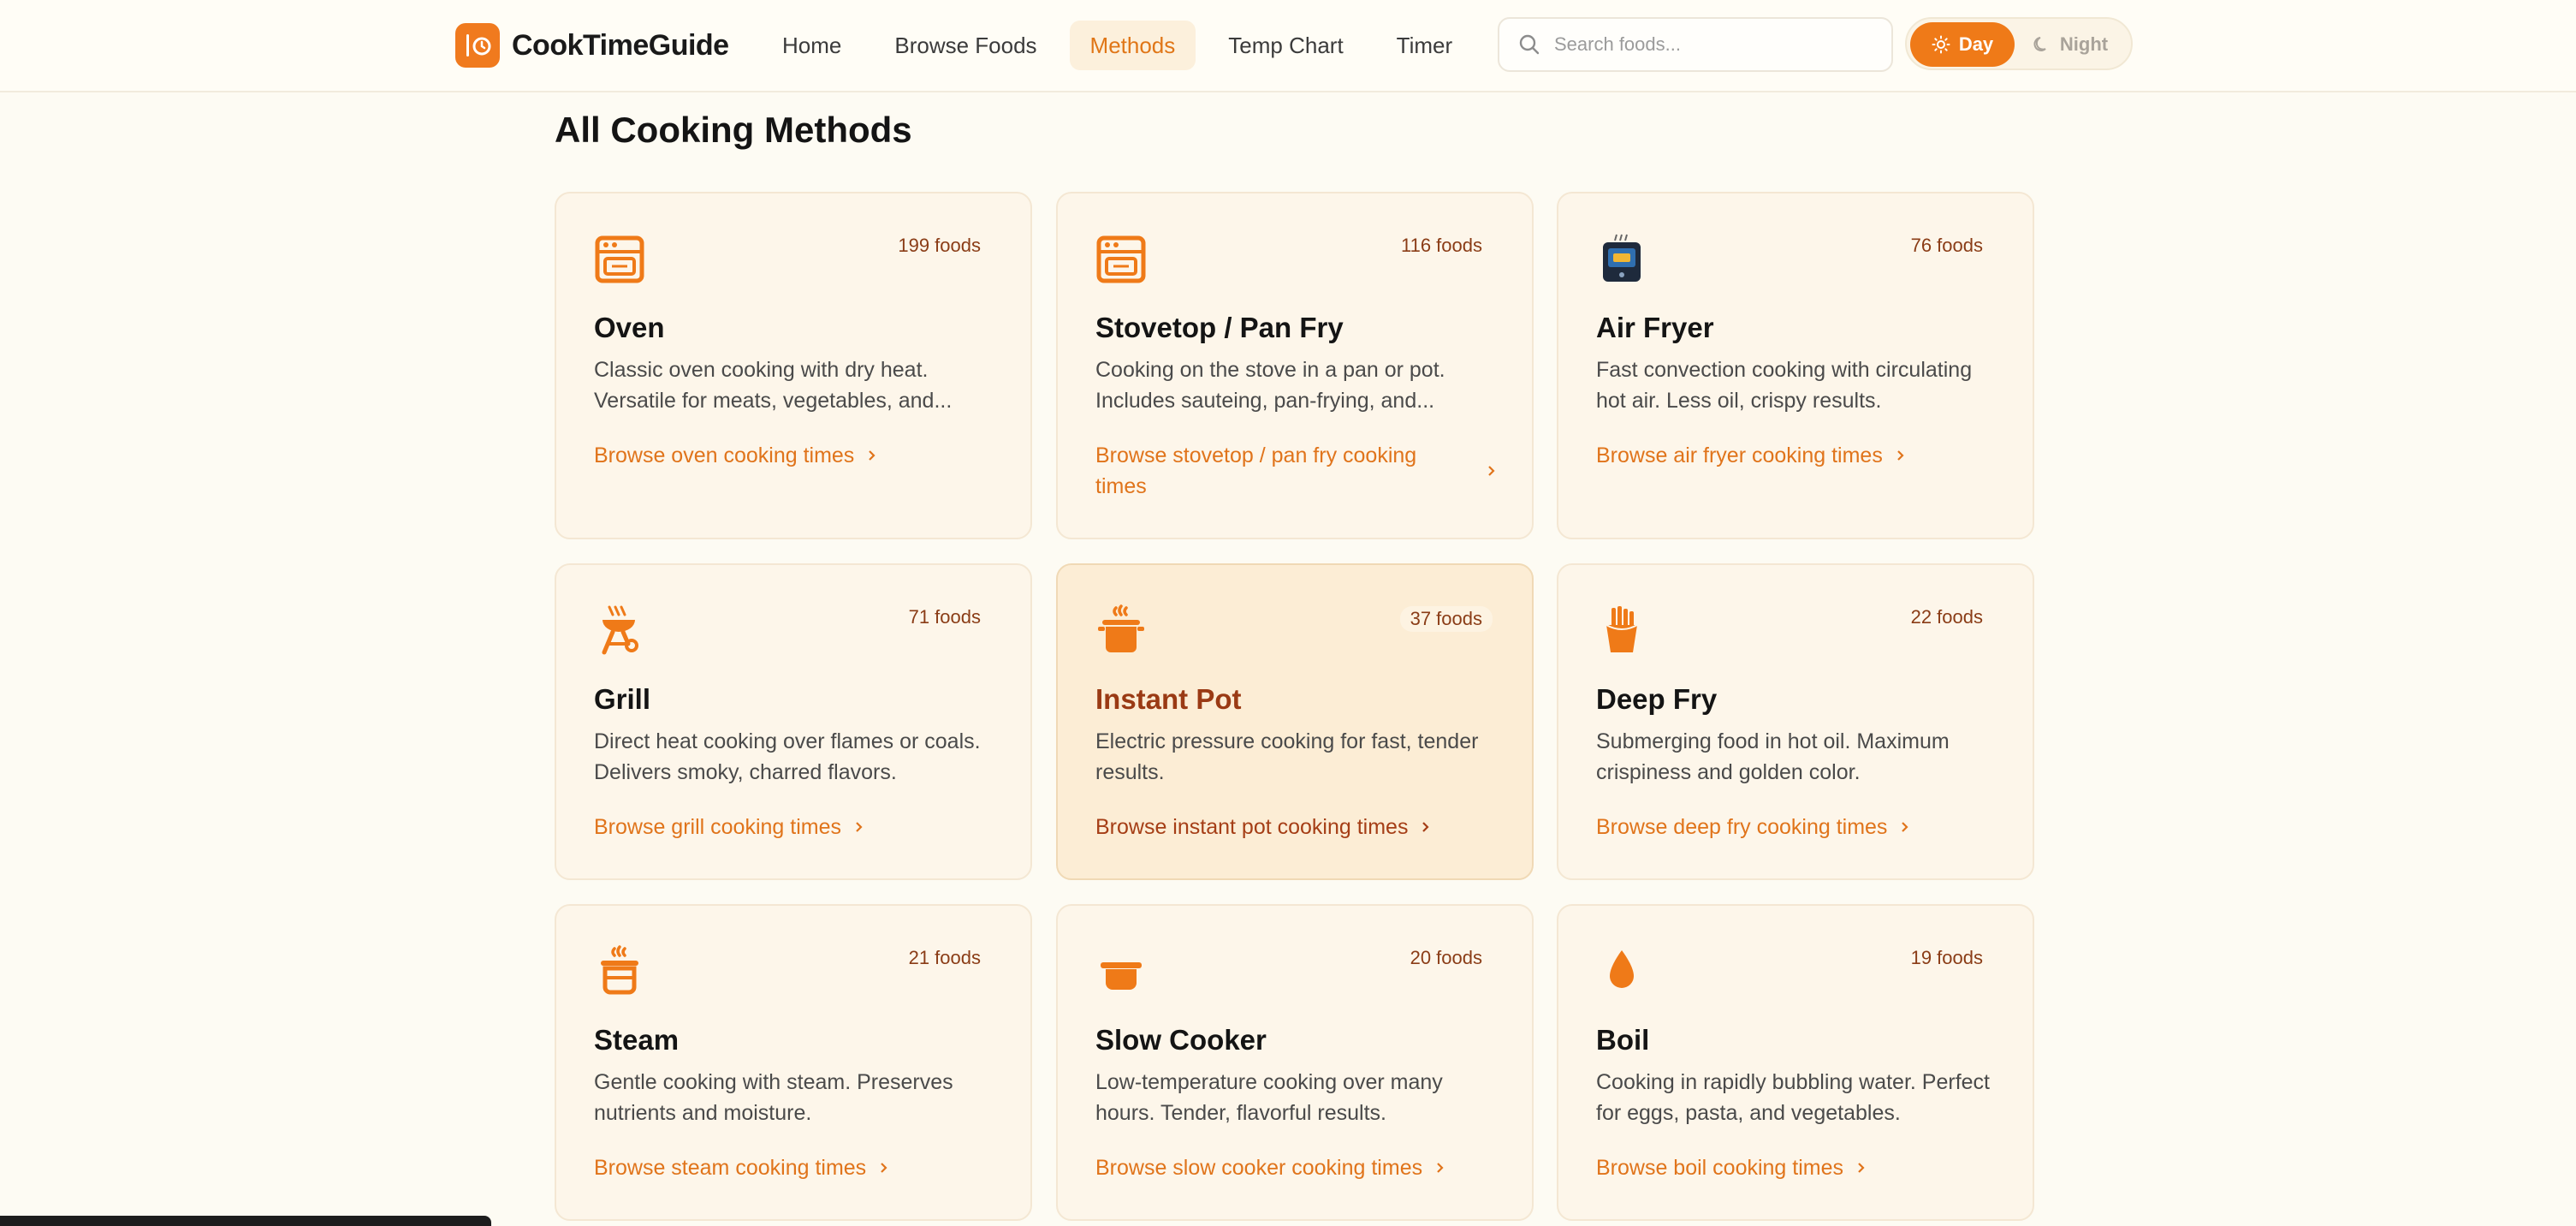 This screenshot has height=1226, width=2576. I want to click on moon-icon, so click(2039, 44).